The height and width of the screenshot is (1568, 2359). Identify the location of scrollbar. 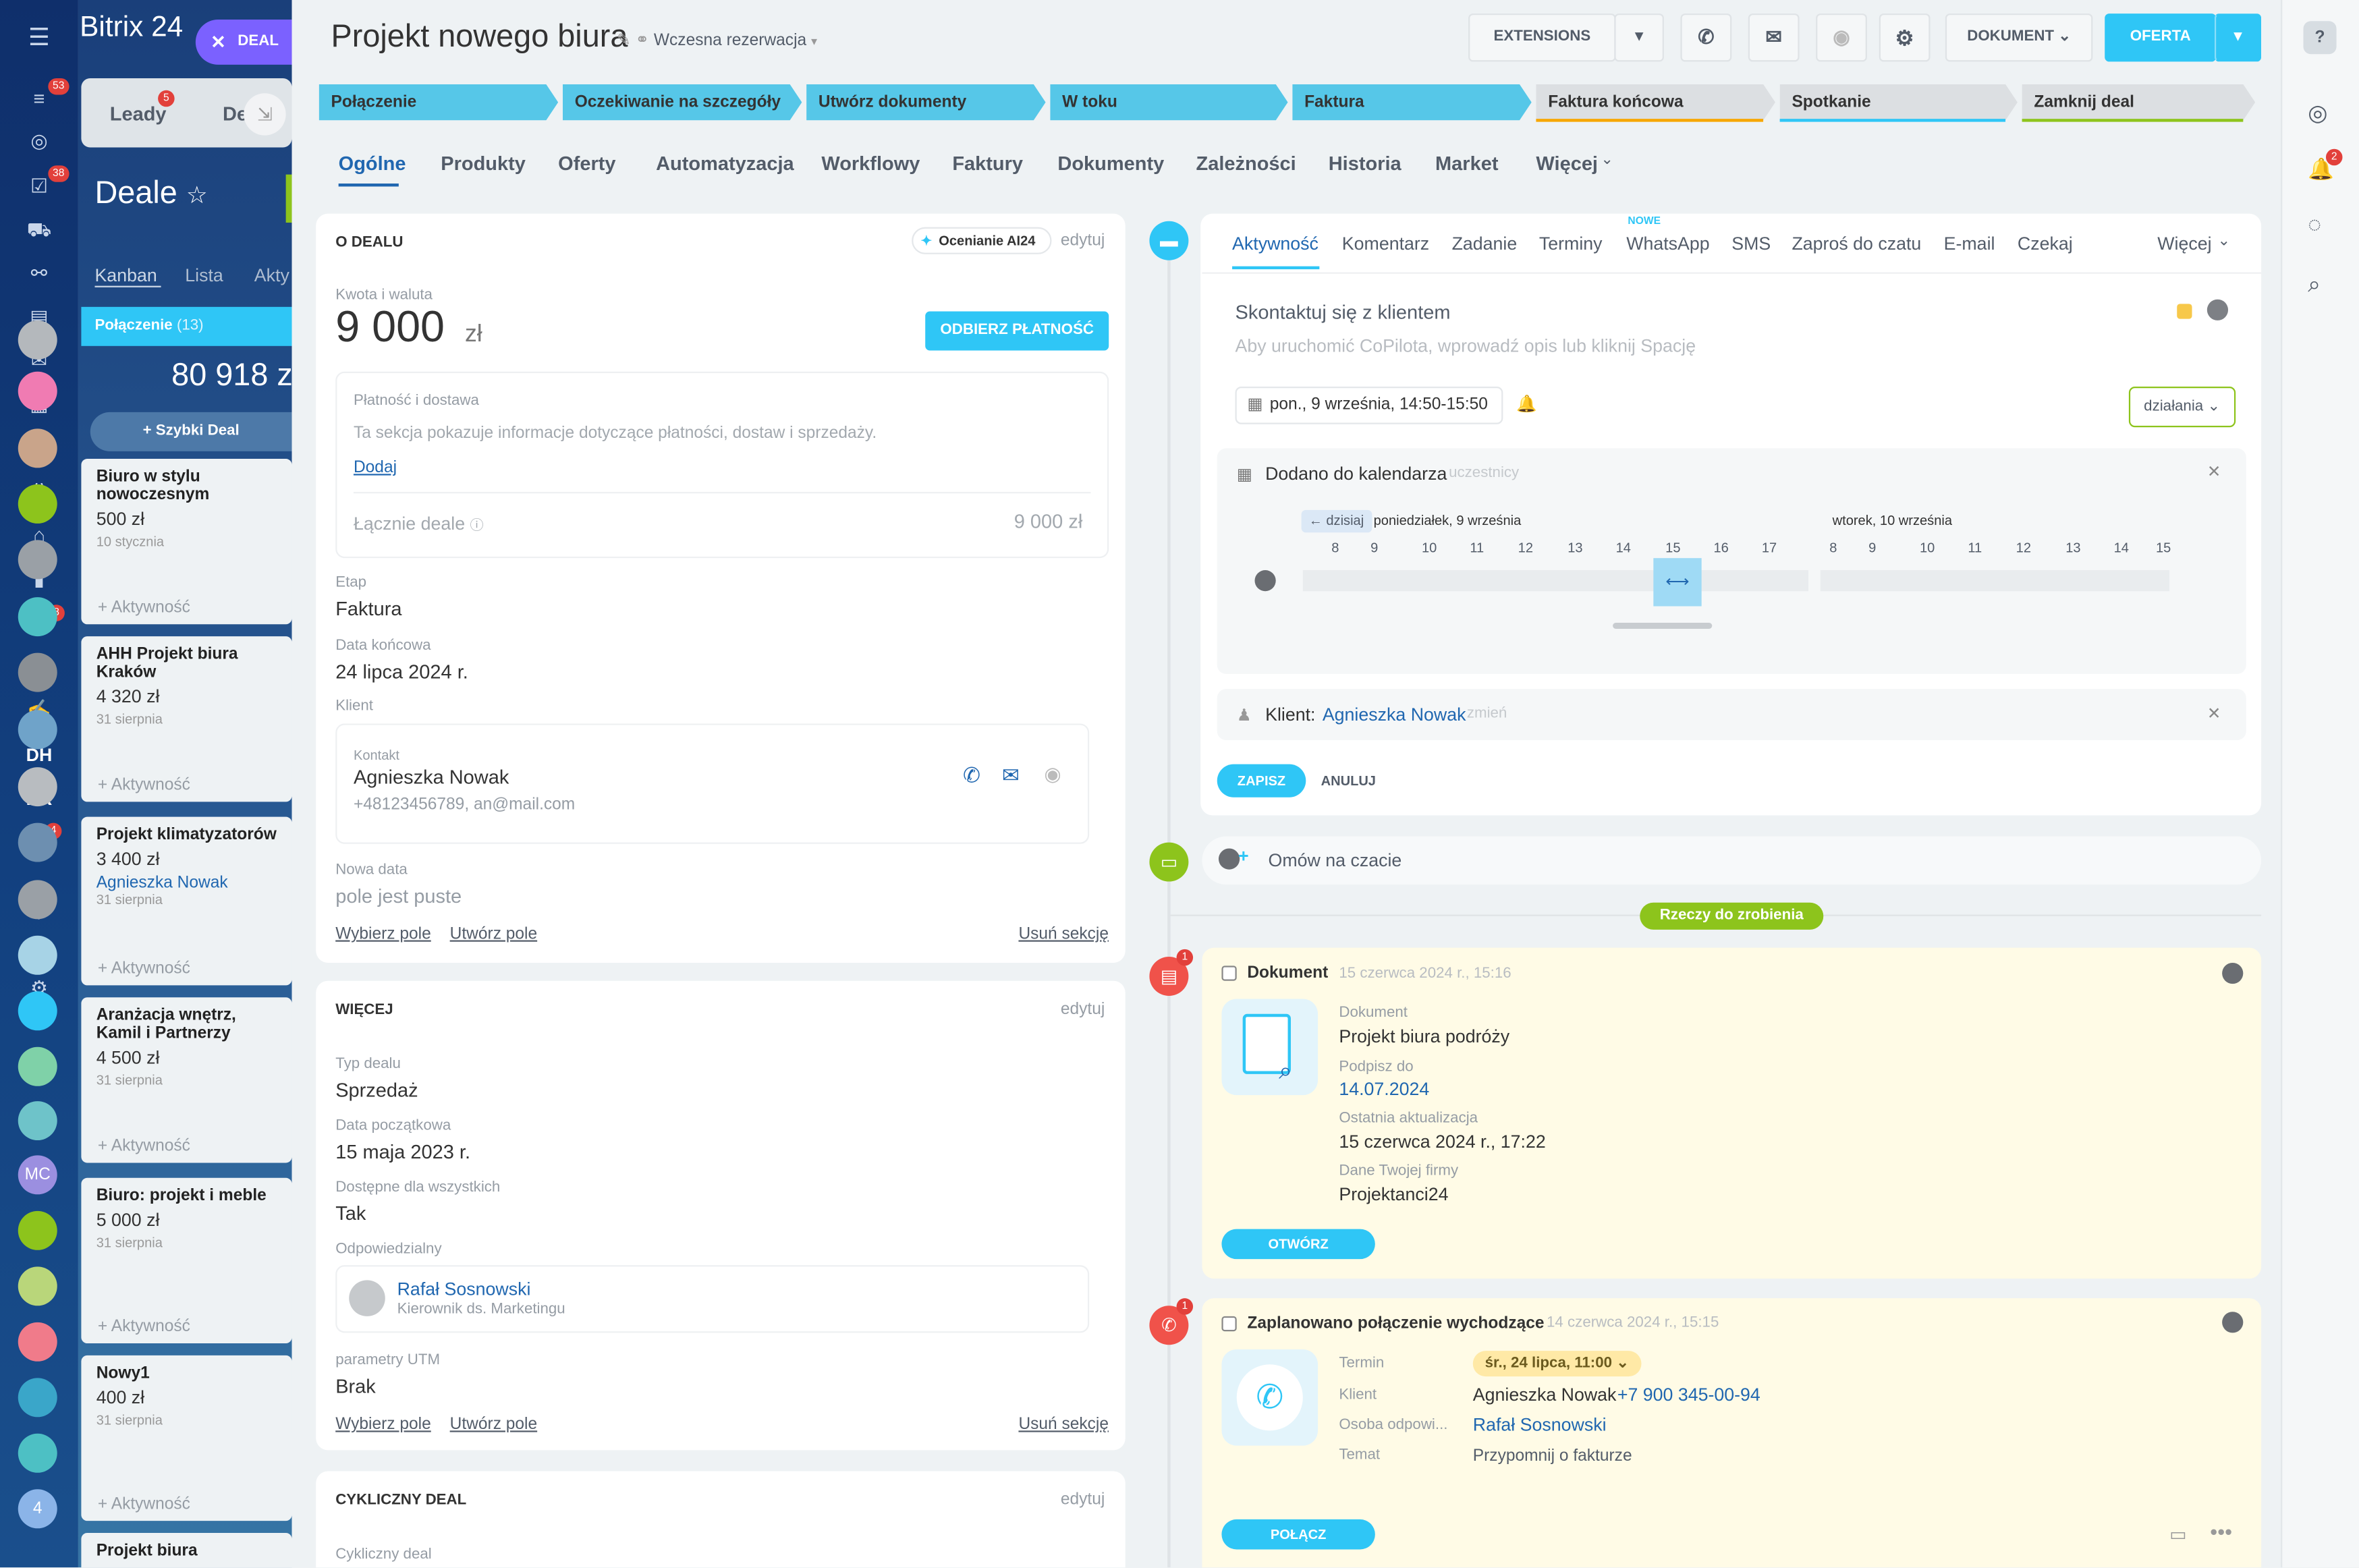
(1663, 626).